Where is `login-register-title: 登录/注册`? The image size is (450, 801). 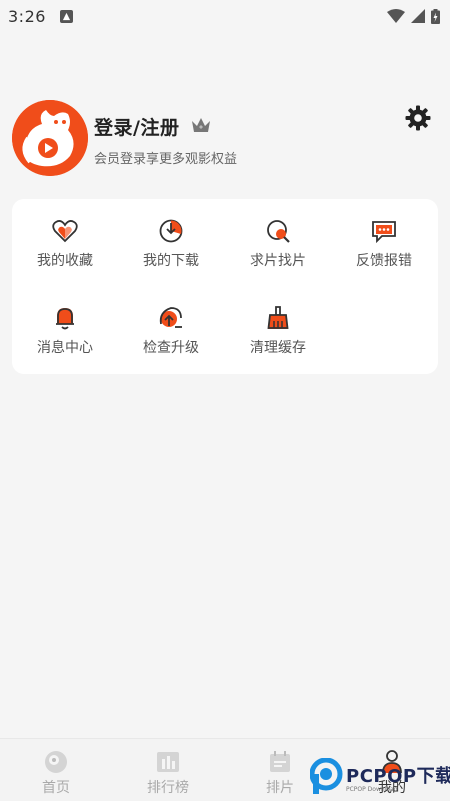
login-register-title: 登录/注册 is located at coordinates (136, 126).